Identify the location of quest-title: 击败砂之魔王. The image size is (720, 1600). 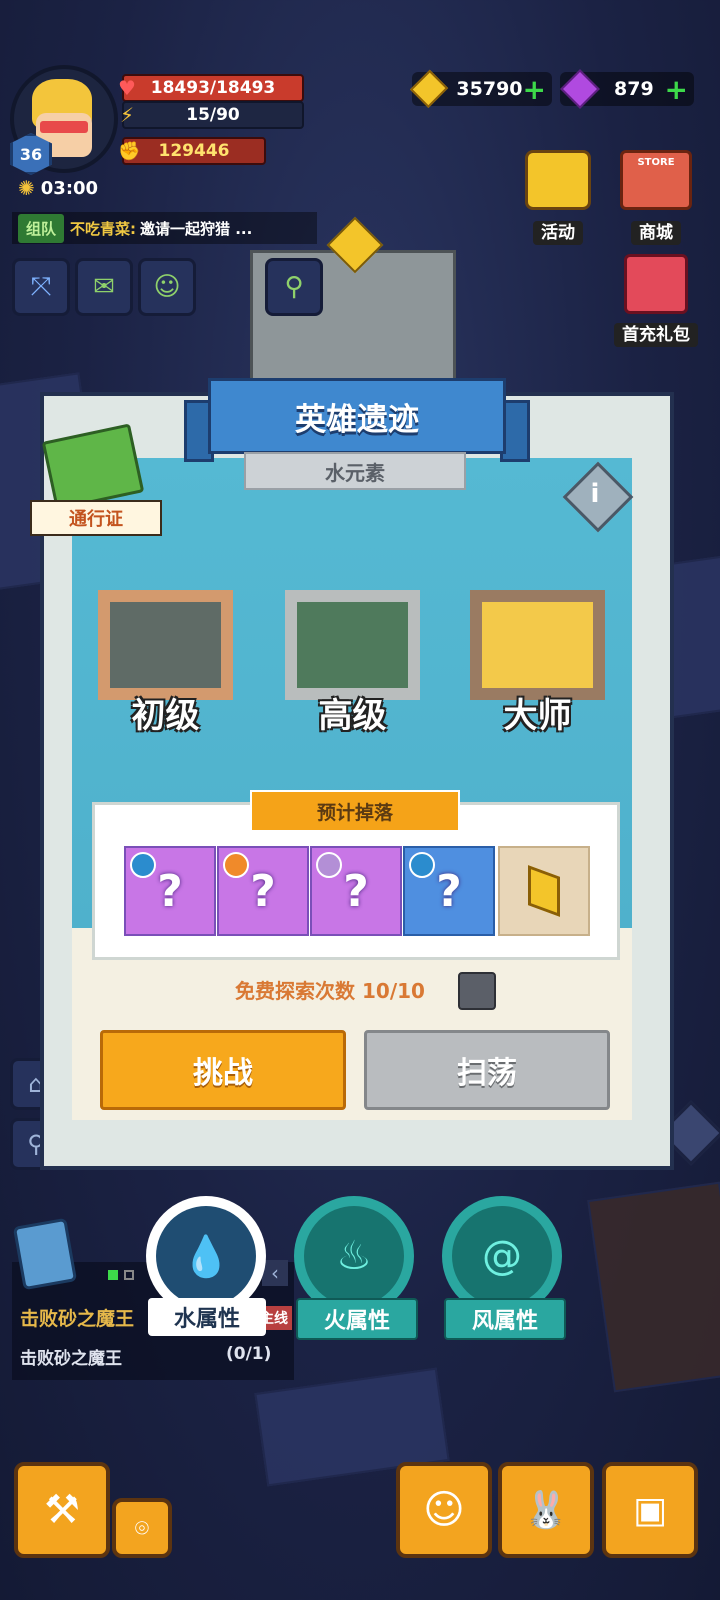
(77, 1319).